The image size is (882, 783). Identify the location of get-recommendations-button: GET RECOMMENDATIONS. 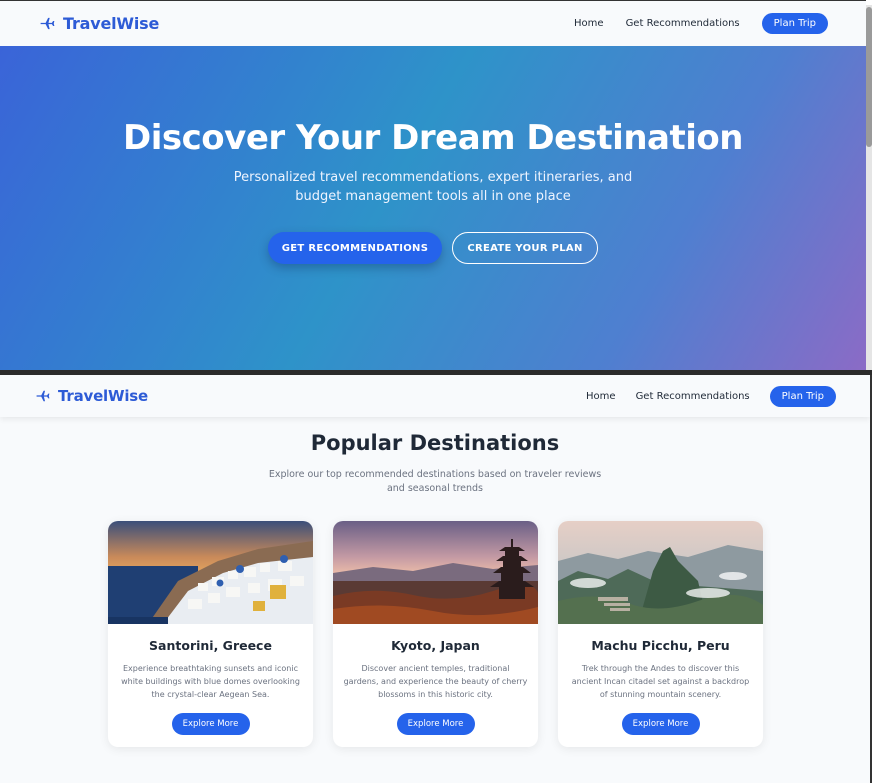
(355, 248).